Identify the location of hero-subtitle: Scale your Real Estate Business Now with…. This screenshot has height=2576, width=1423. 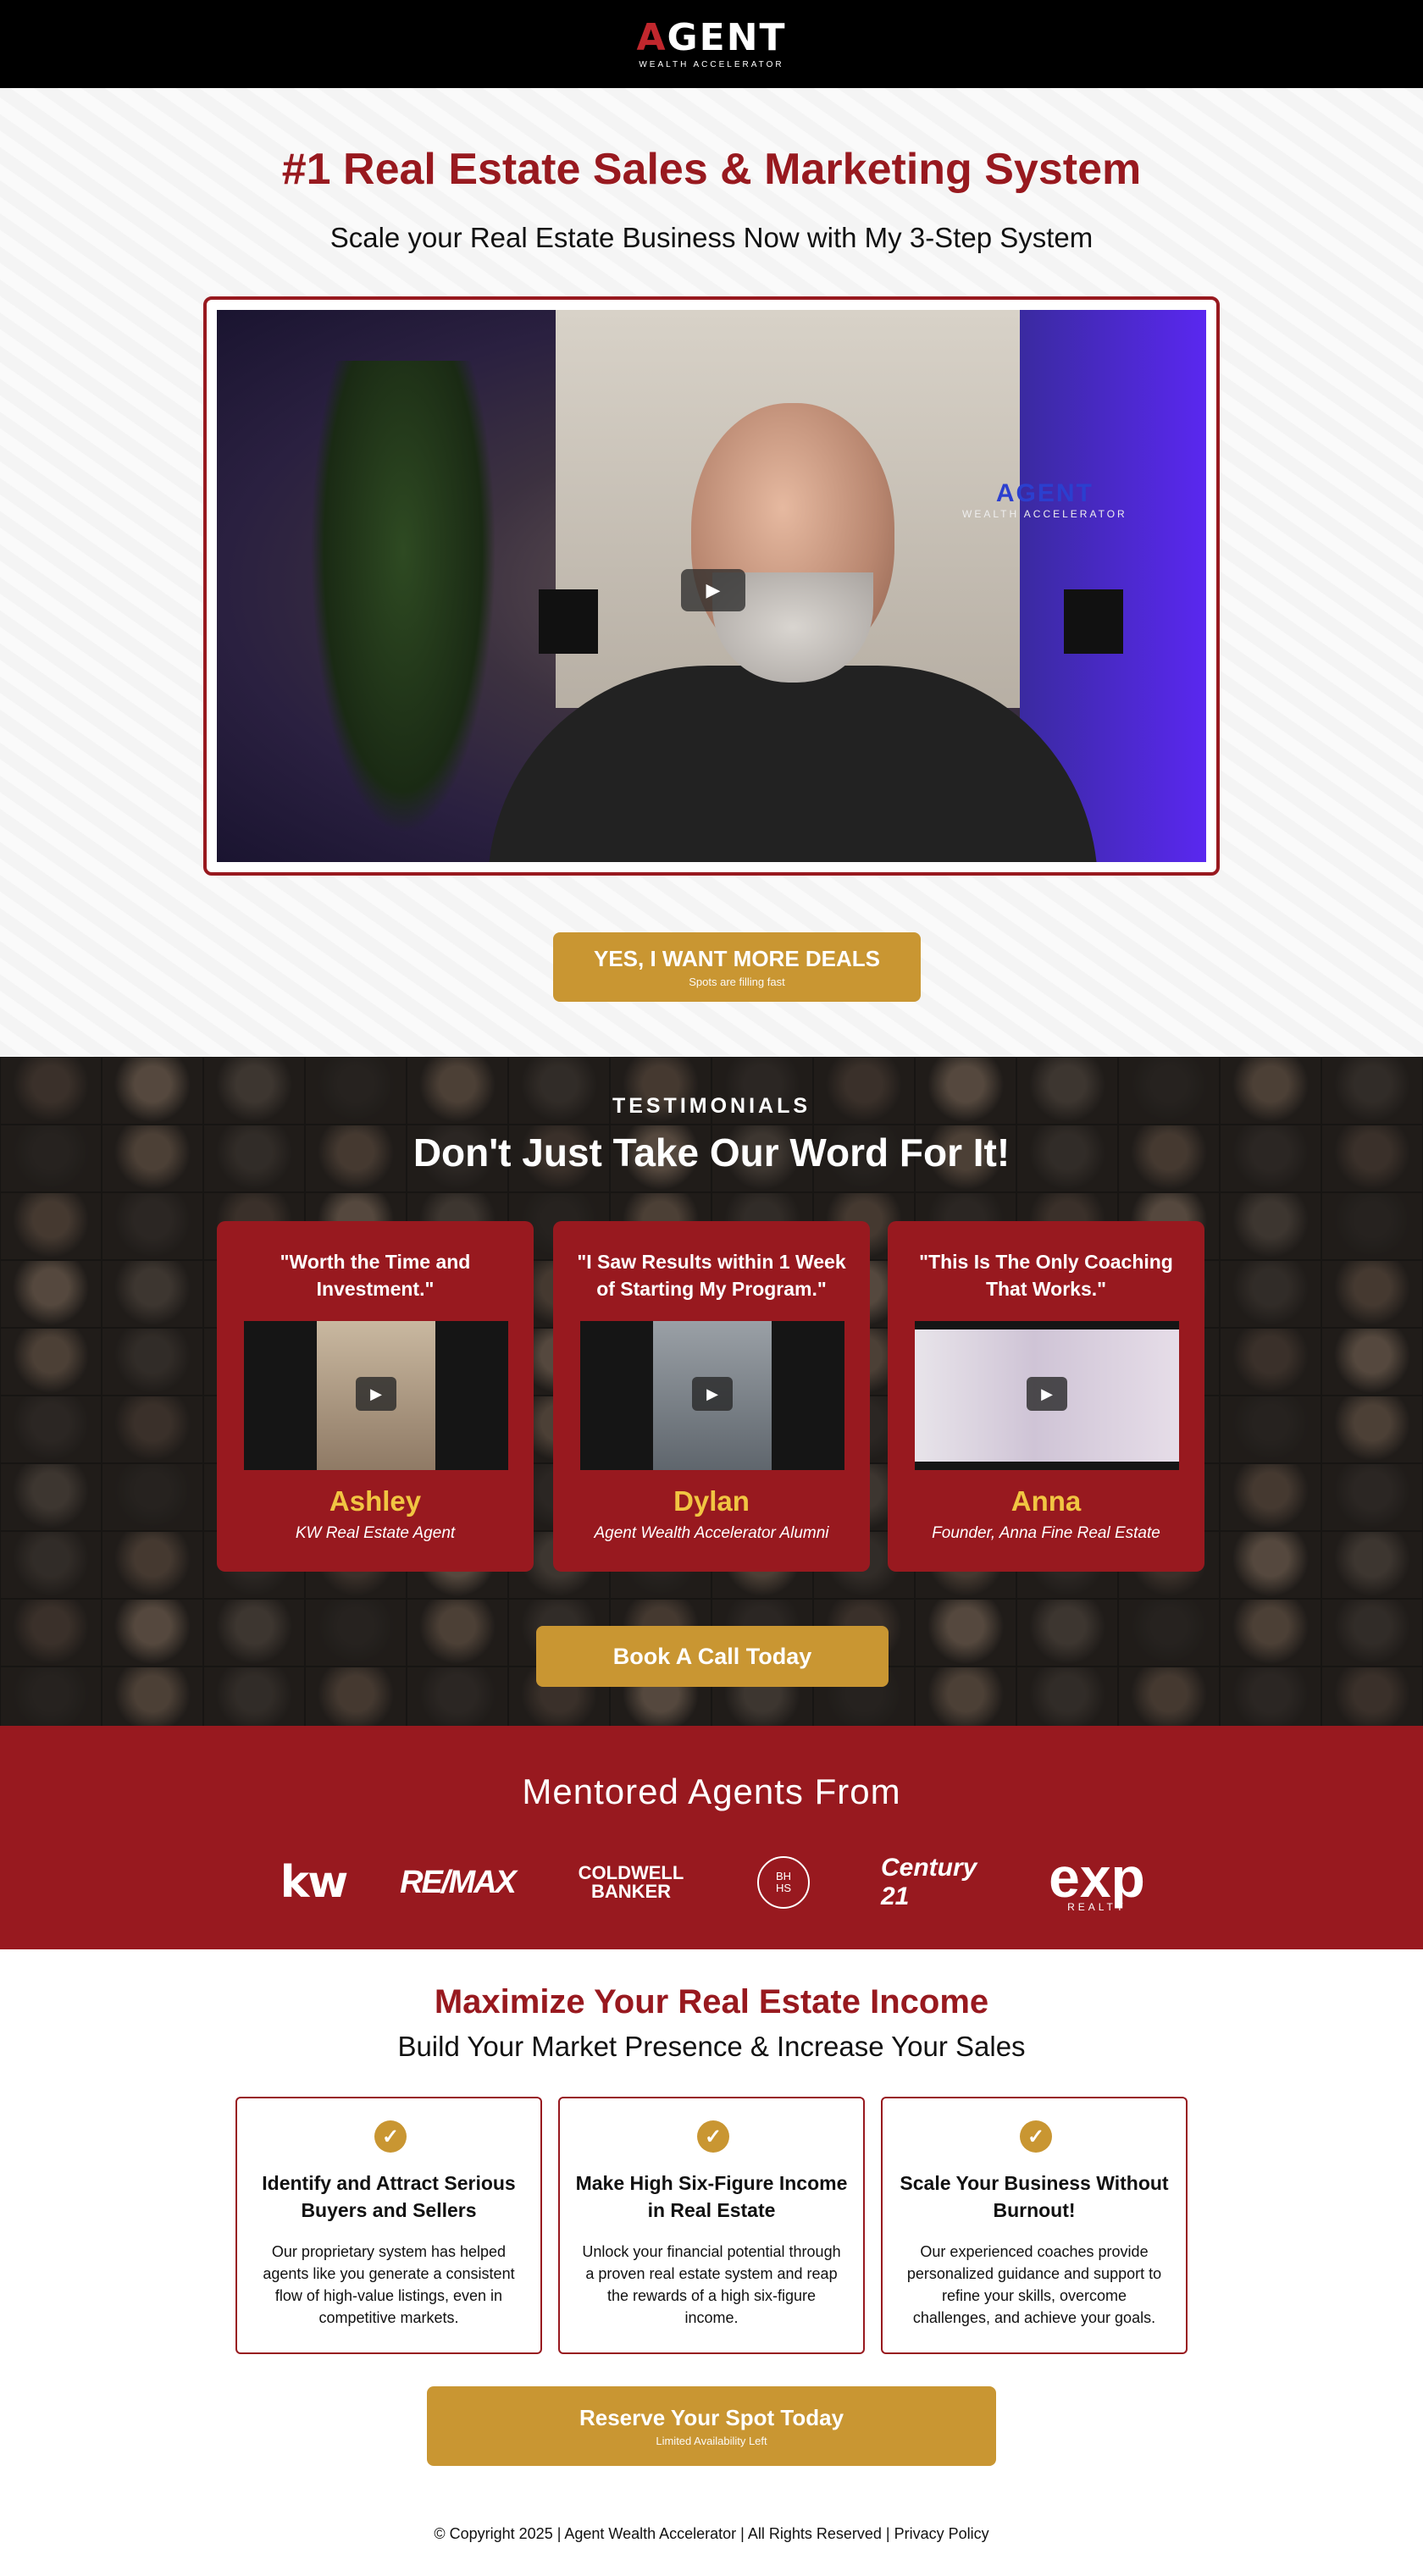
(712, 237).